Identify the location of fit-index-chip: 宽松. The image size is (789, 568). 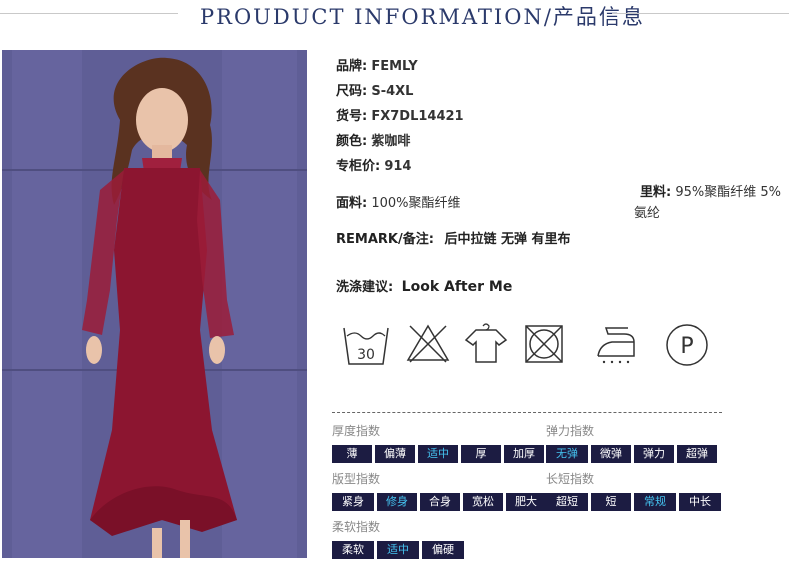
(483, 502).